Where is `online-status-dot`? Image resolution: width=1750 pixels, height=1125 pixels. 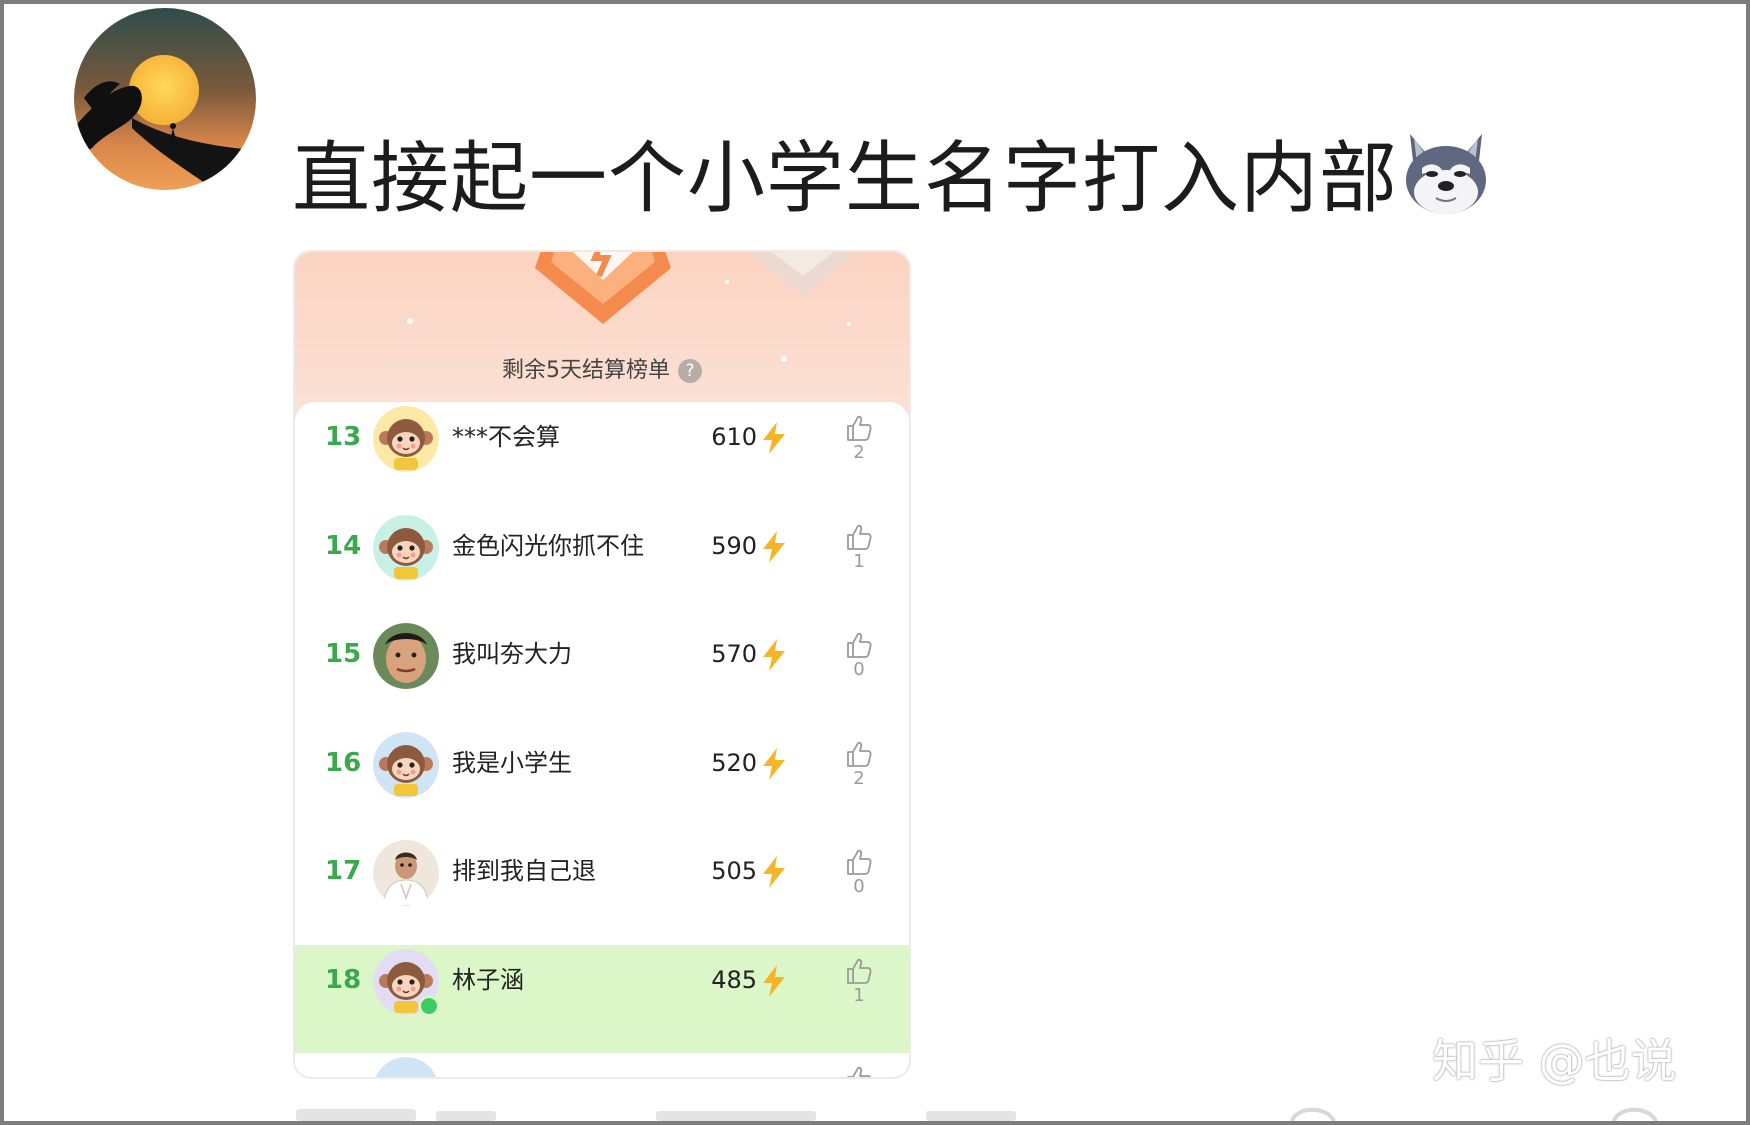 online-status-dot is located at coordinates (429, 1005).